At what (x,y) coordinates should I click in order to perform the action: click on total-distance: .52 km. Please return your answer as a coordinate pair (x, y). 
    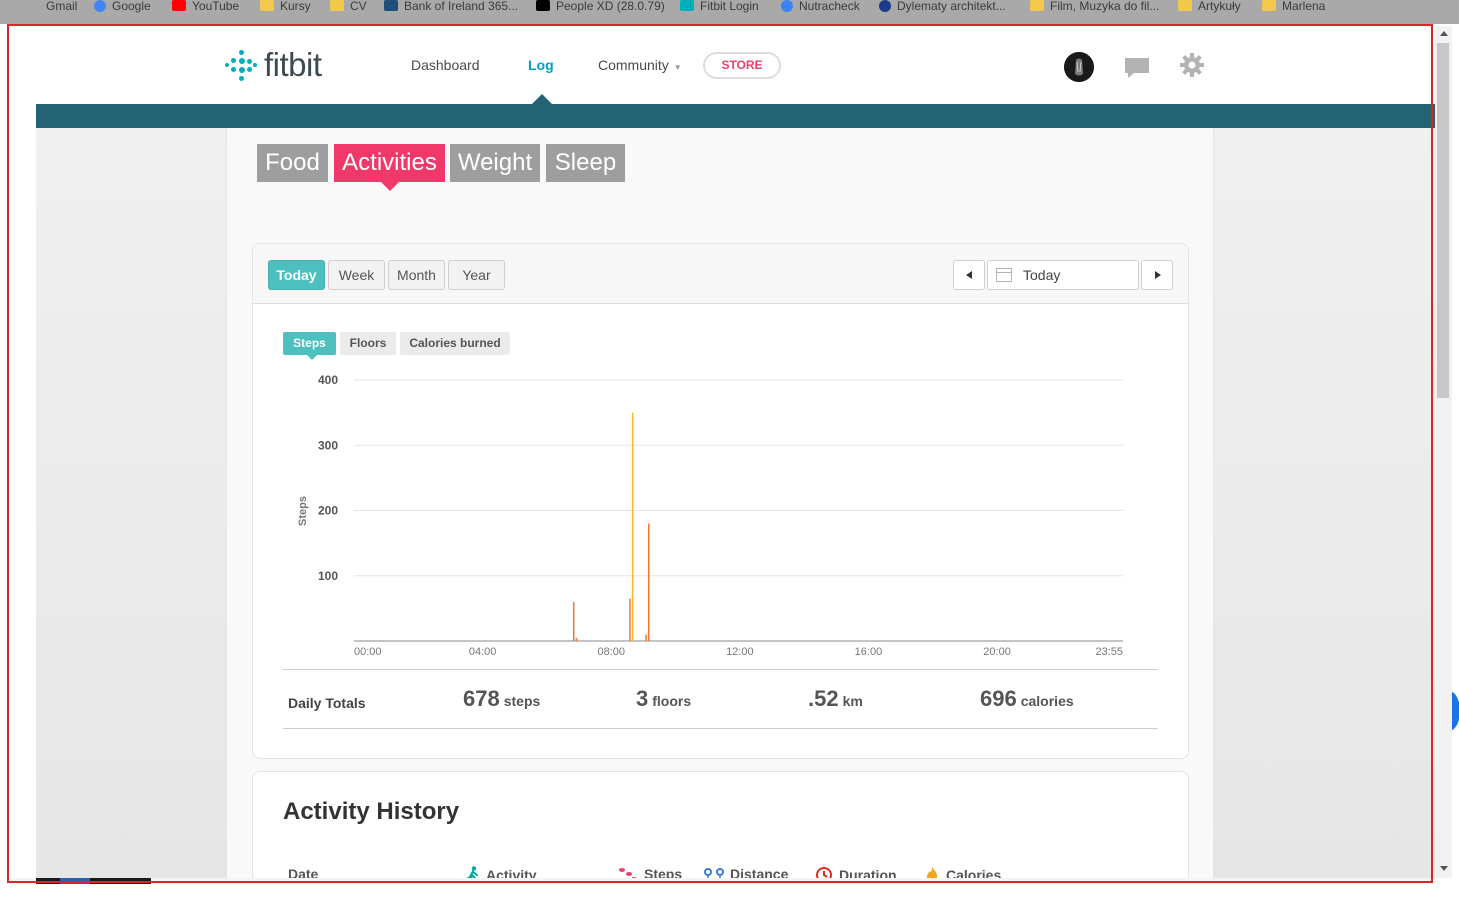
    Looking at the image, I should click on (835, 699).